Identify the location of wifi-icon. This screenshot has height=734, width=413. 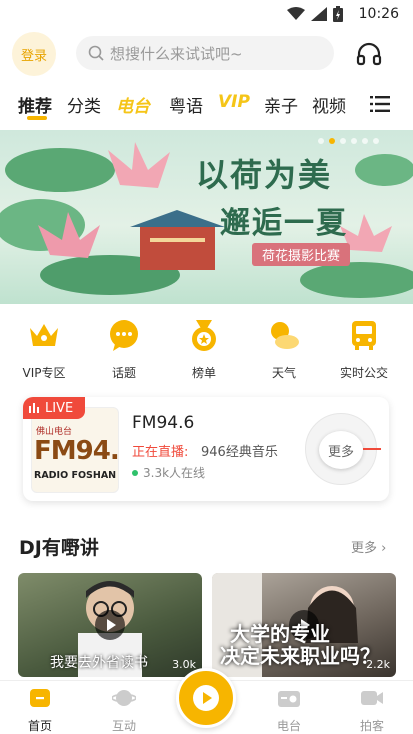
(296, 13).